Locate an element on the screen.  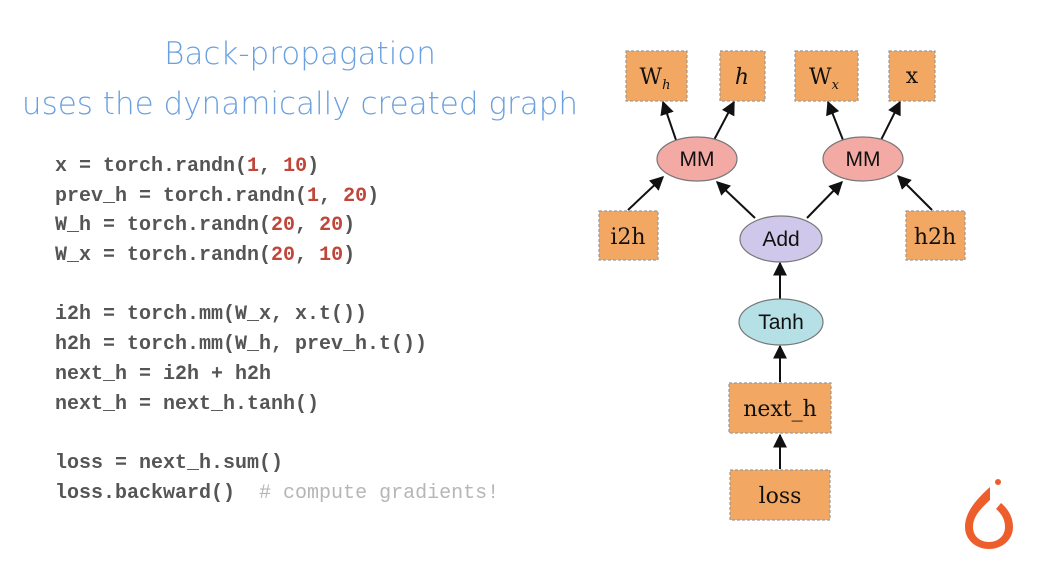
svg-text: h is located at coordinates (742, 77).